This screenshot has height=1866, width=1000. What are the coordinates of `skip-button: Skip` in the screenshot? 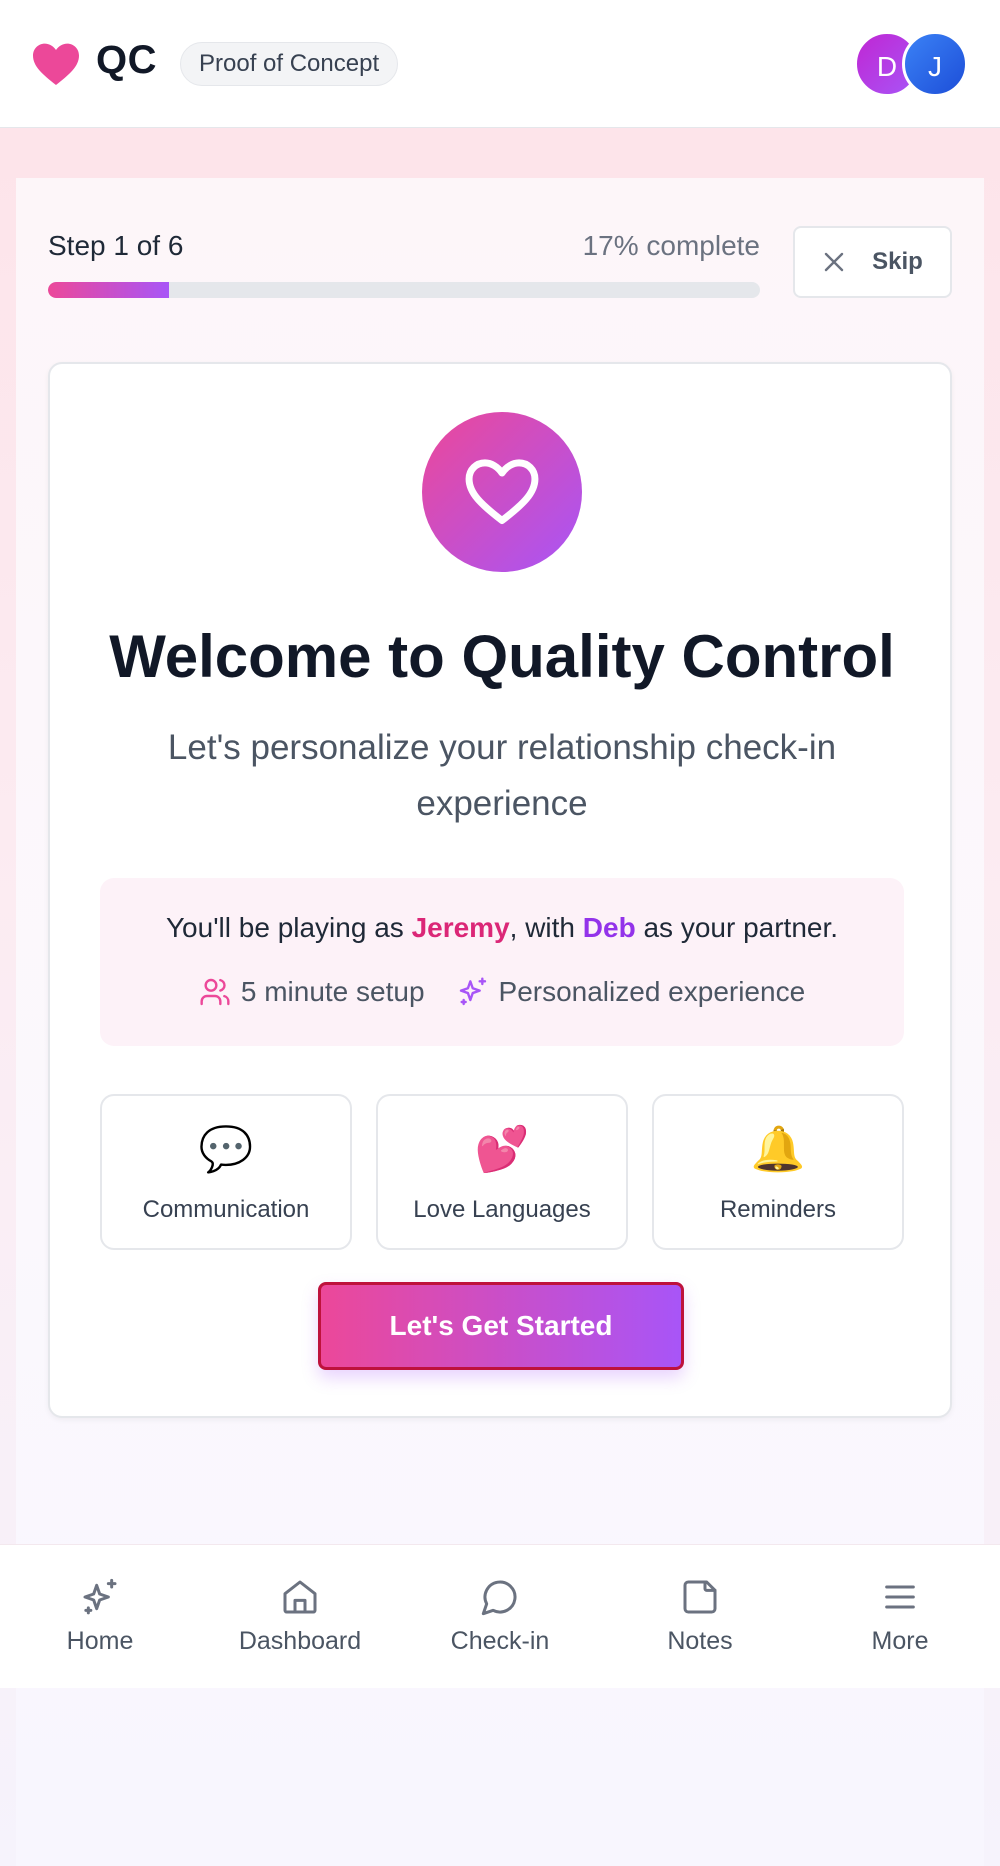 It's located at (872, 262).